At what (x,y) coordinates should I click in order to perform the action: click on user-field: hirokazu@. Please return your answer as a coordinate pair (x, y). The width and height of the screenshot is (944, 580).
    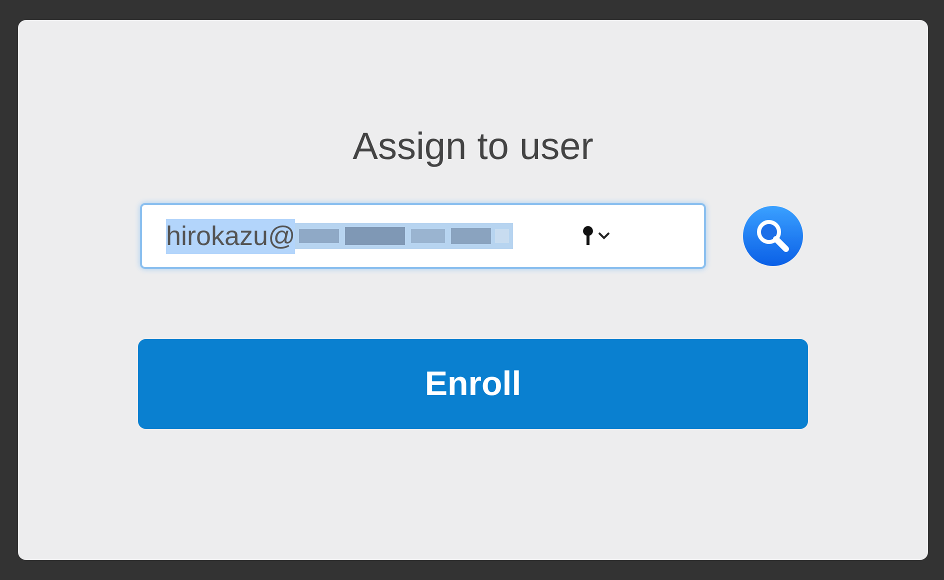
    Looking at the image, I should click on (423, 236).